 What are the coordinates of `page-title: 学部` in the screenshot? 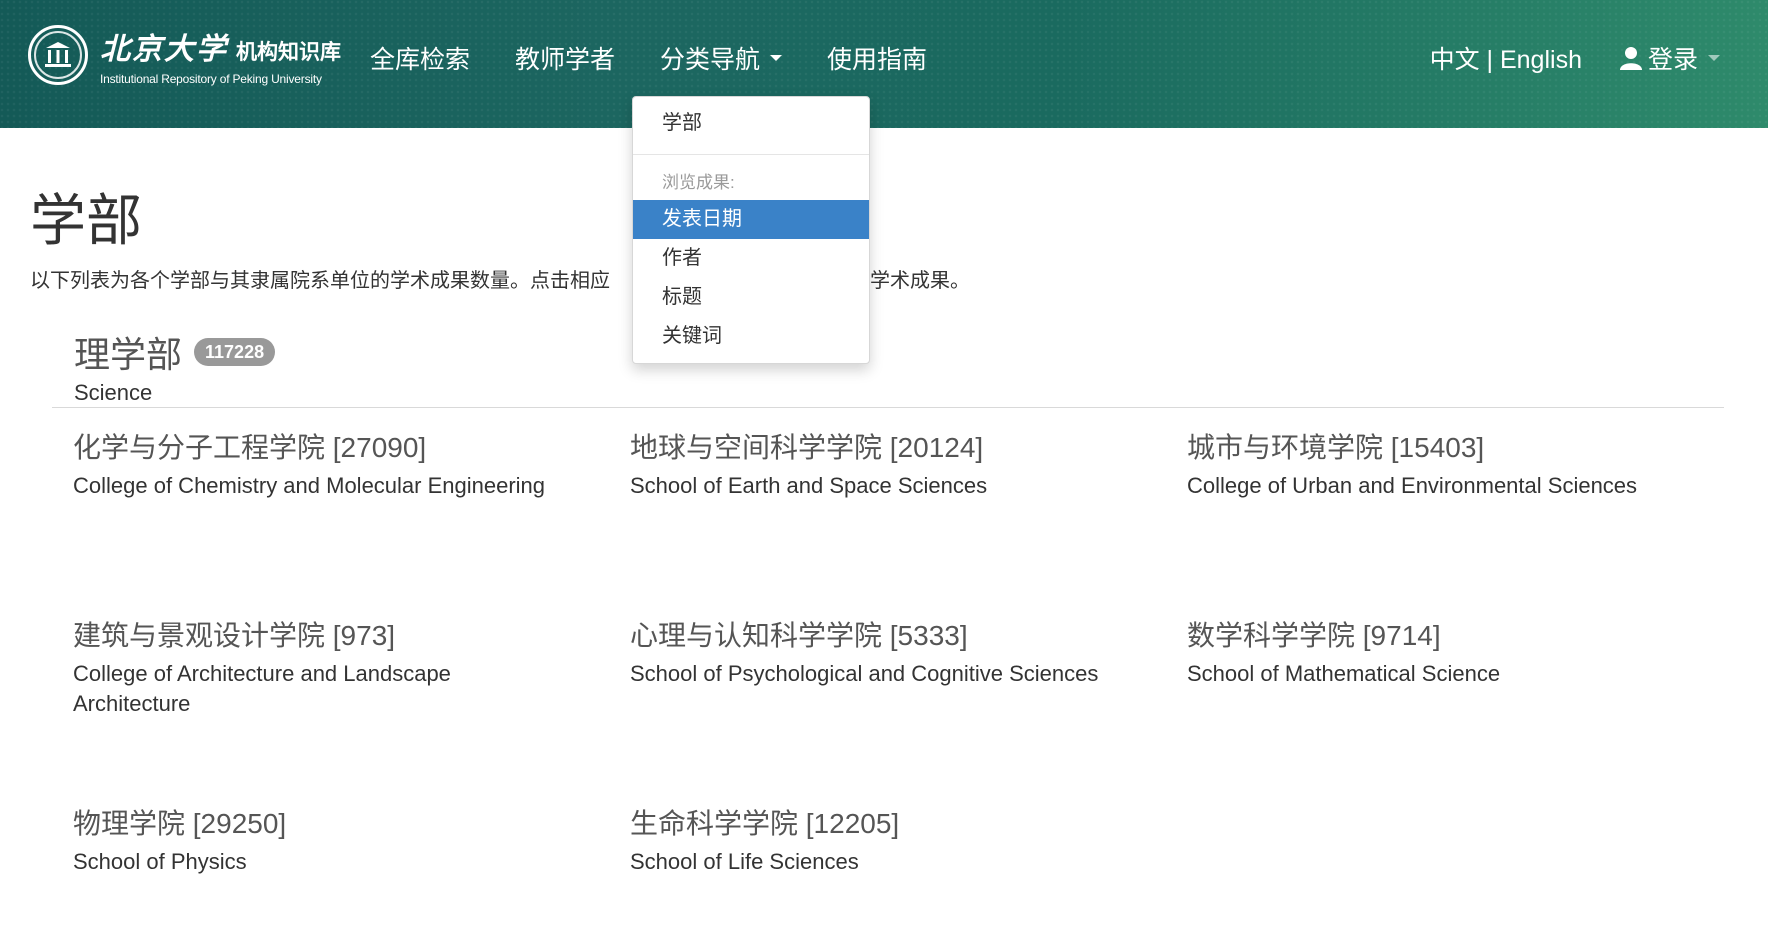 It's located at (86, 220).